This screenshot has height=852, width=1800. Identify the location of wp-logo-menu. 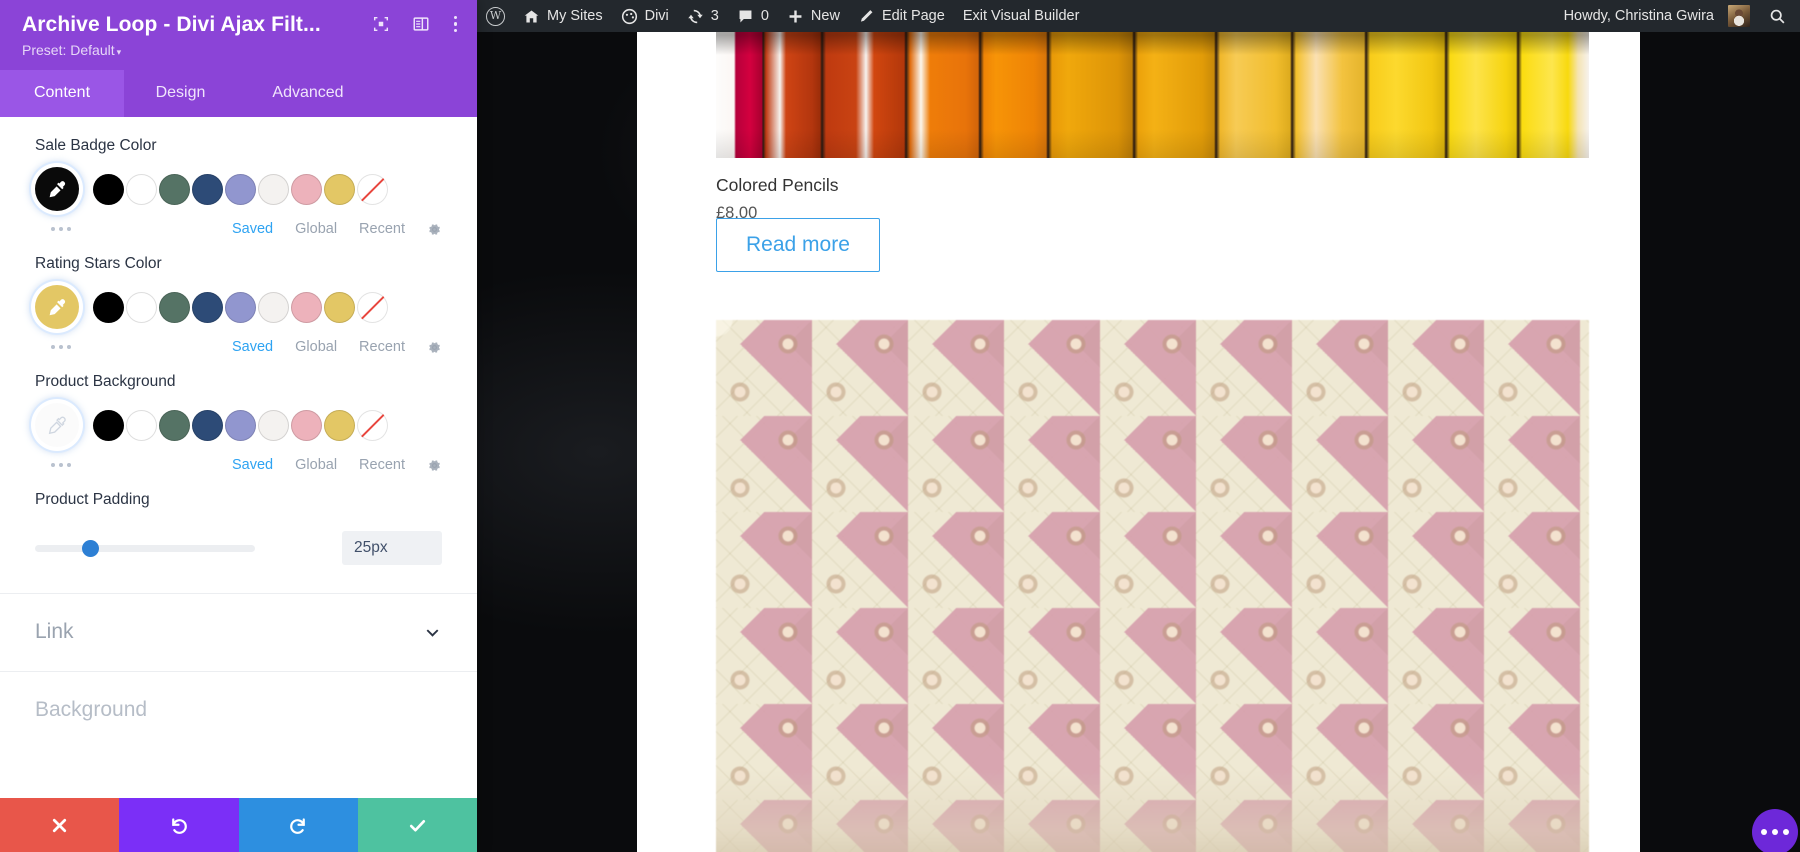
(495, 16).